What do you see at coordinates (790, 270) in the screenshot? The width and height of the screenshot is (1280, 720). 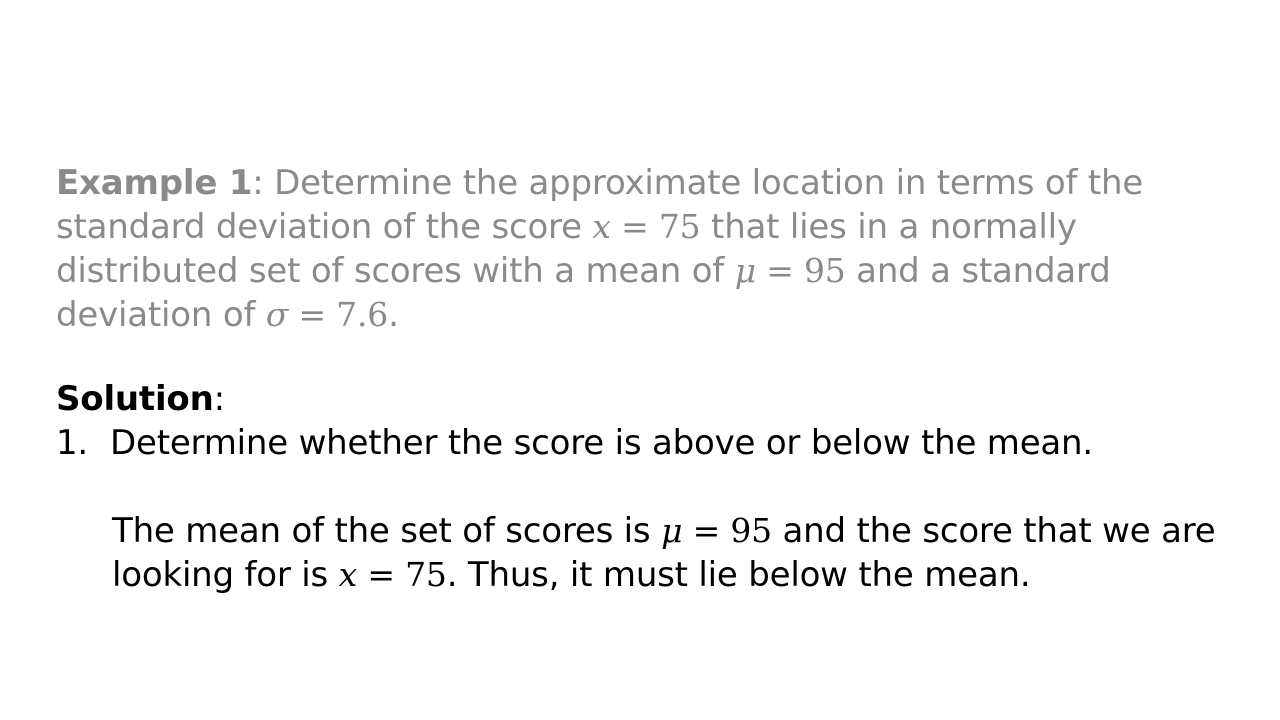 I see `mean-equation: μ = 95` at bounding box center [790, 270].